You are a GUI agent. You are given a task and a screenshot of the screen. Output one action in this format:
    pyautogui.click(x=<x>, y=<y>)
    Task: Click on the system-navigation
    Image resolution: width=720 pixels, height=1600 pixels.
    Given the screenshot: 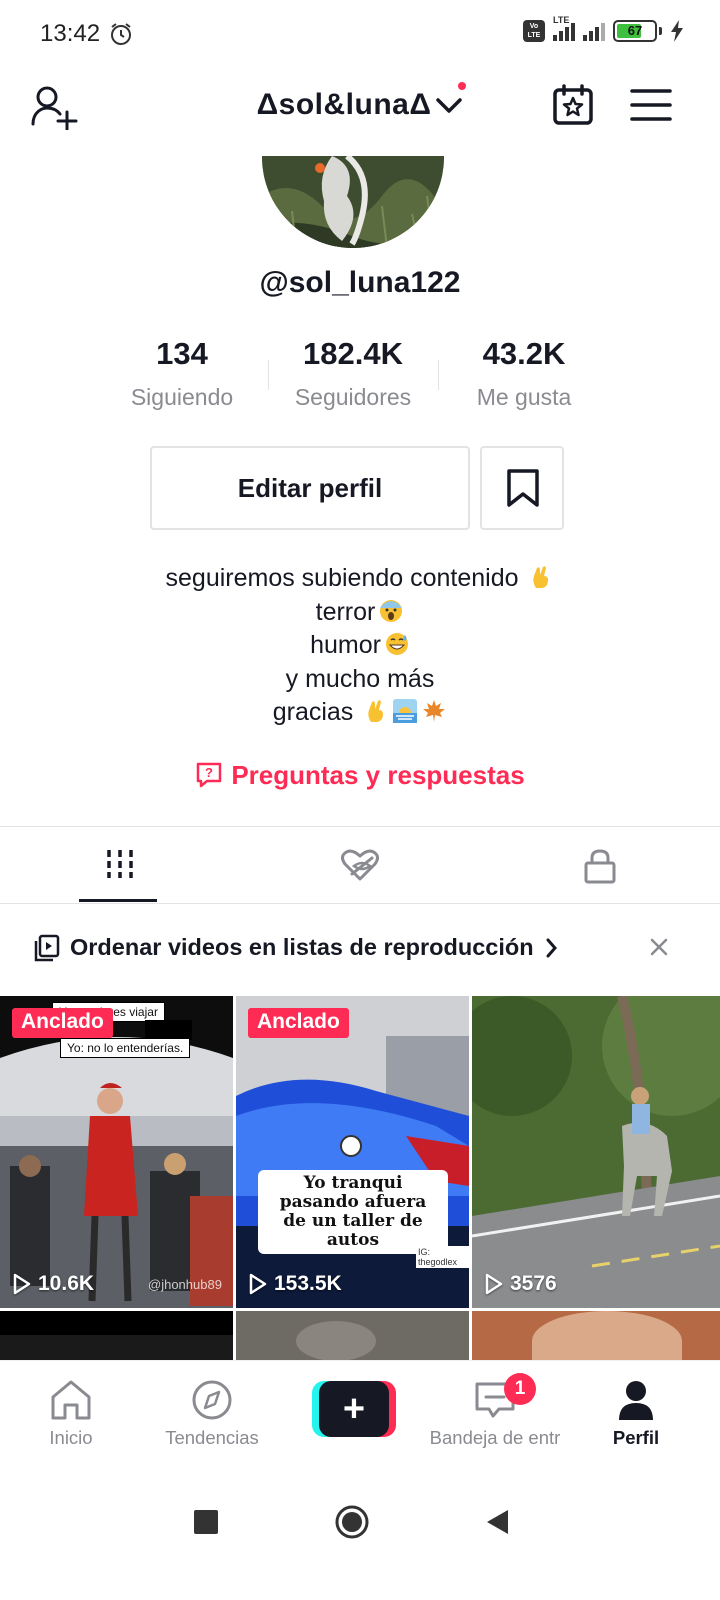 What is the action you would take?
    pyautogui.click(x=360, y=1537)
    